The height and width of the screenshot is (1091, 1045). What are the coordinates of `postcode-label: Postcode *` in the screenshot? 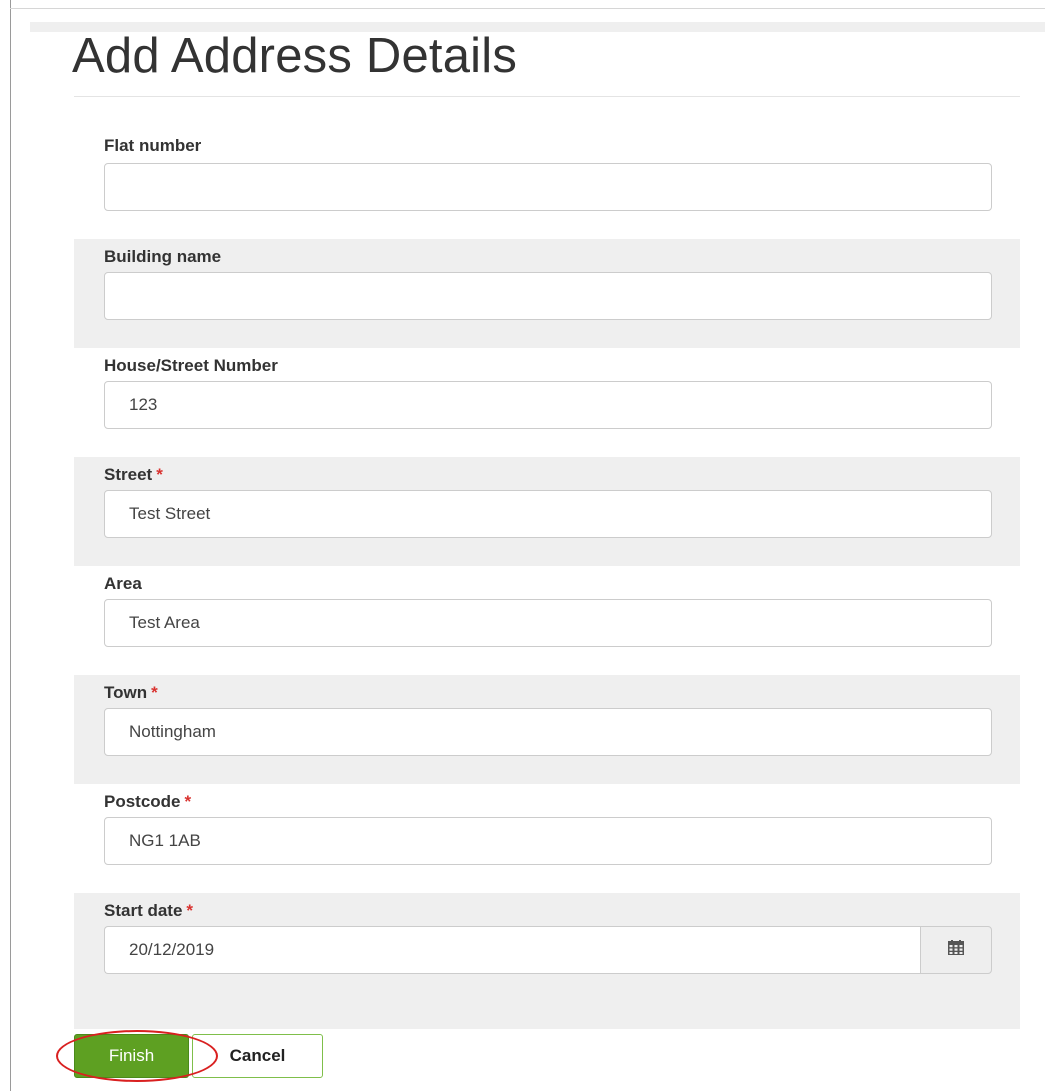 It's located at (148, 801).